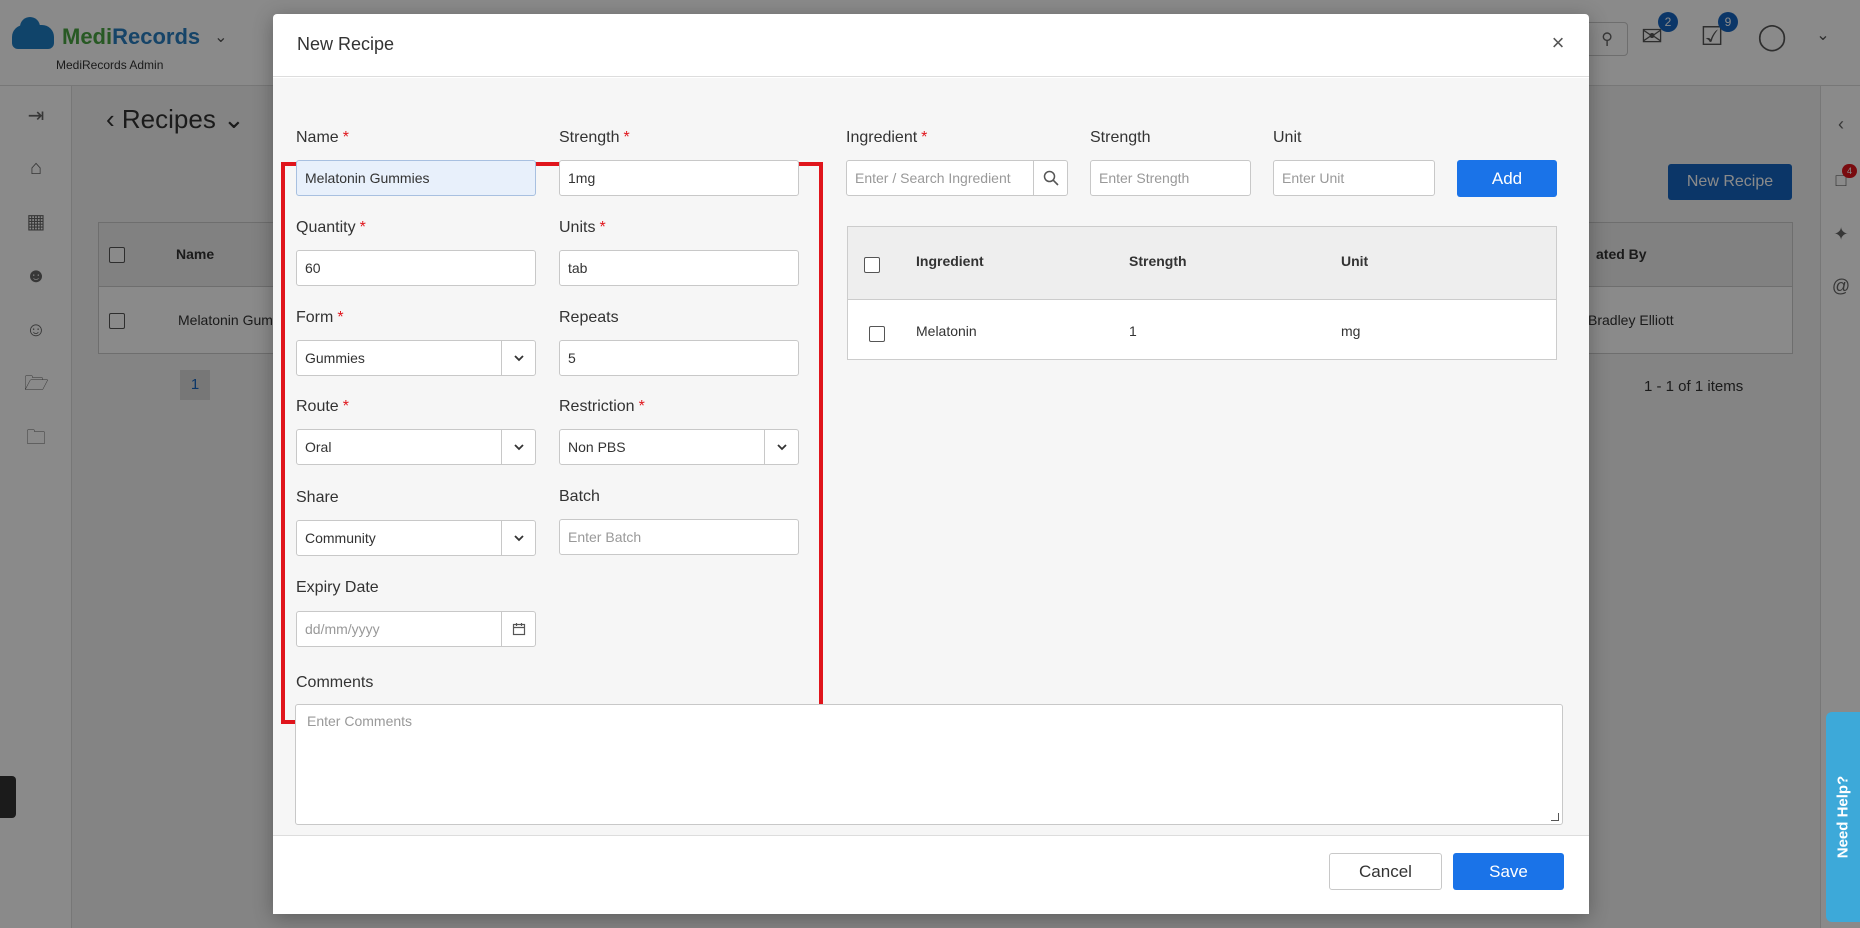  Describe the element at coordinates (518, 629) in the screenshot. I see `calendar-icon` at that location.